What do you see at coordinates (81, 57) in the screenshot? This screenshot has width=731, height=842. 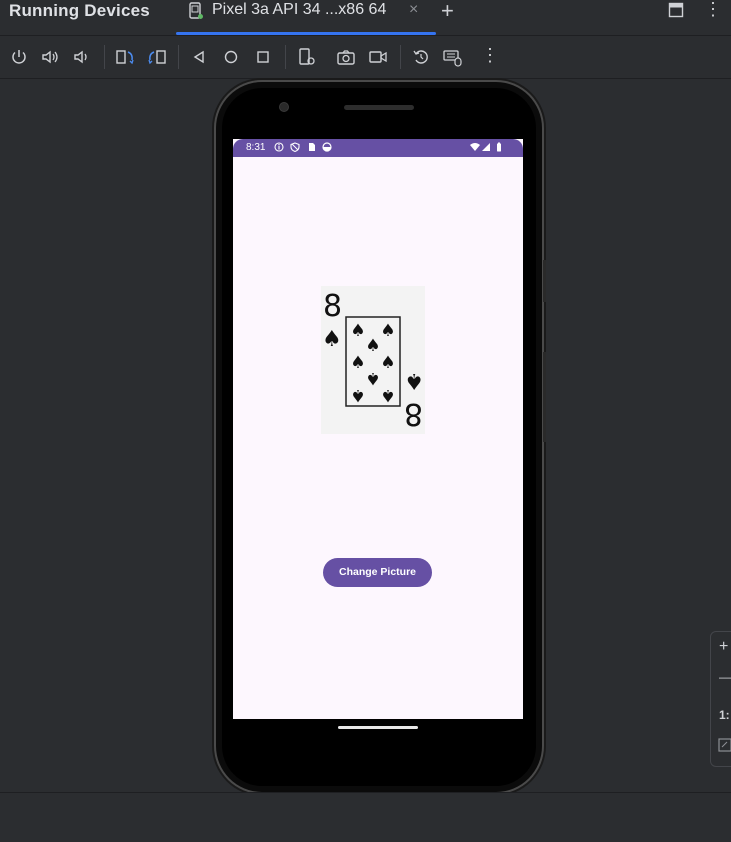 I see `volume-down-icon` at bounding box center [81, 57].